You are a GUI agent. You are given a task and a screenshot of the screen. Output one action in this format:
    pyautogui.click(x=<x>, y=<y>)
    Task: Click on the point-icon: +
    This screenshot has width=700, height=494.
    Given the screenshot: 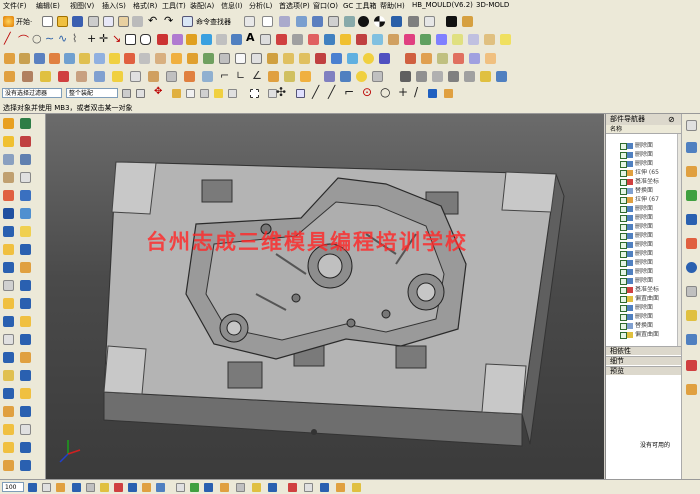 What is the action you would take?
    pyautogui.click(x=91, y=38)
    